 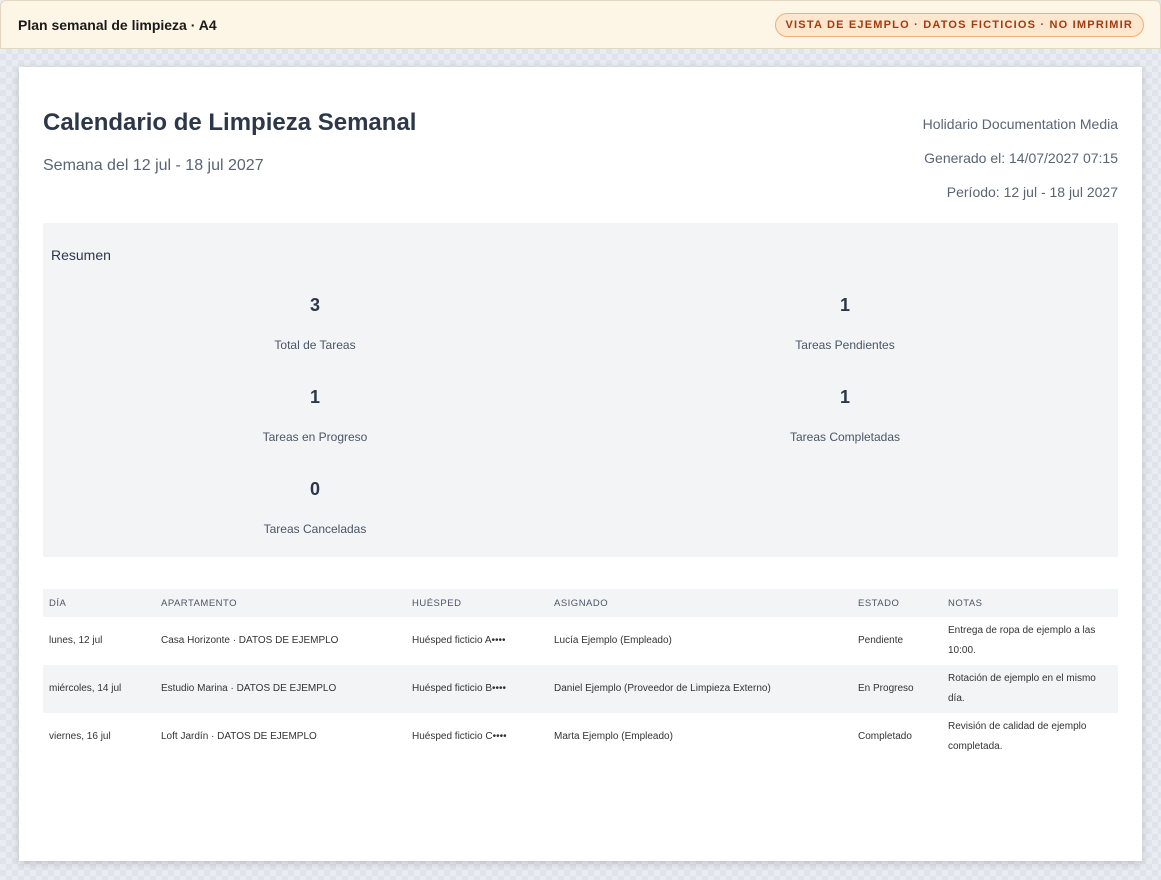 What do you see at coordinates (81, 255) in the screenshot?
I see `summary-title: Resumen` at bounding box center [81, 255].